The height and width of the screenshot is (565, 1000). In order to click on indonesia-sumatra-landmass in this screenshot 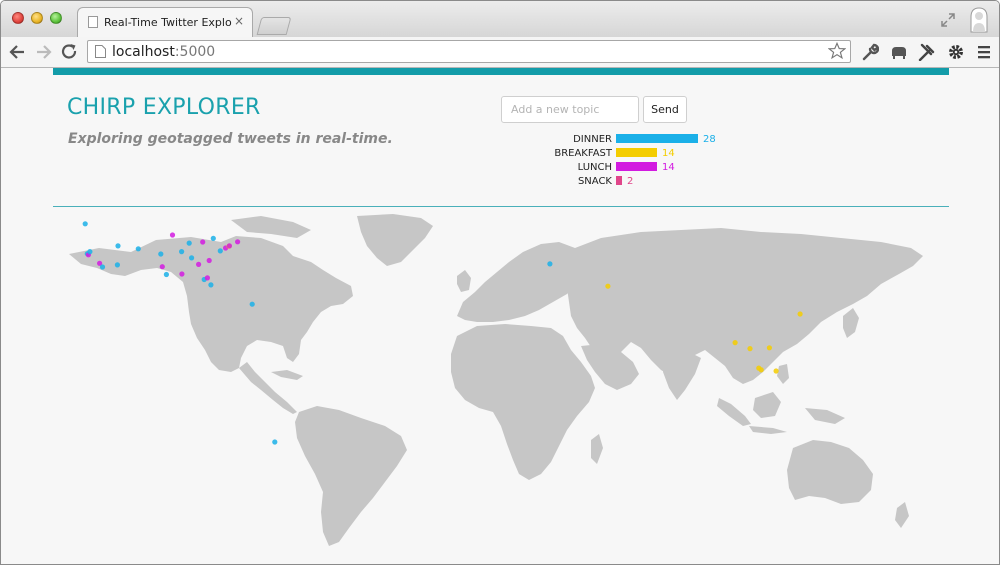, I will do `click(734, 412)`.